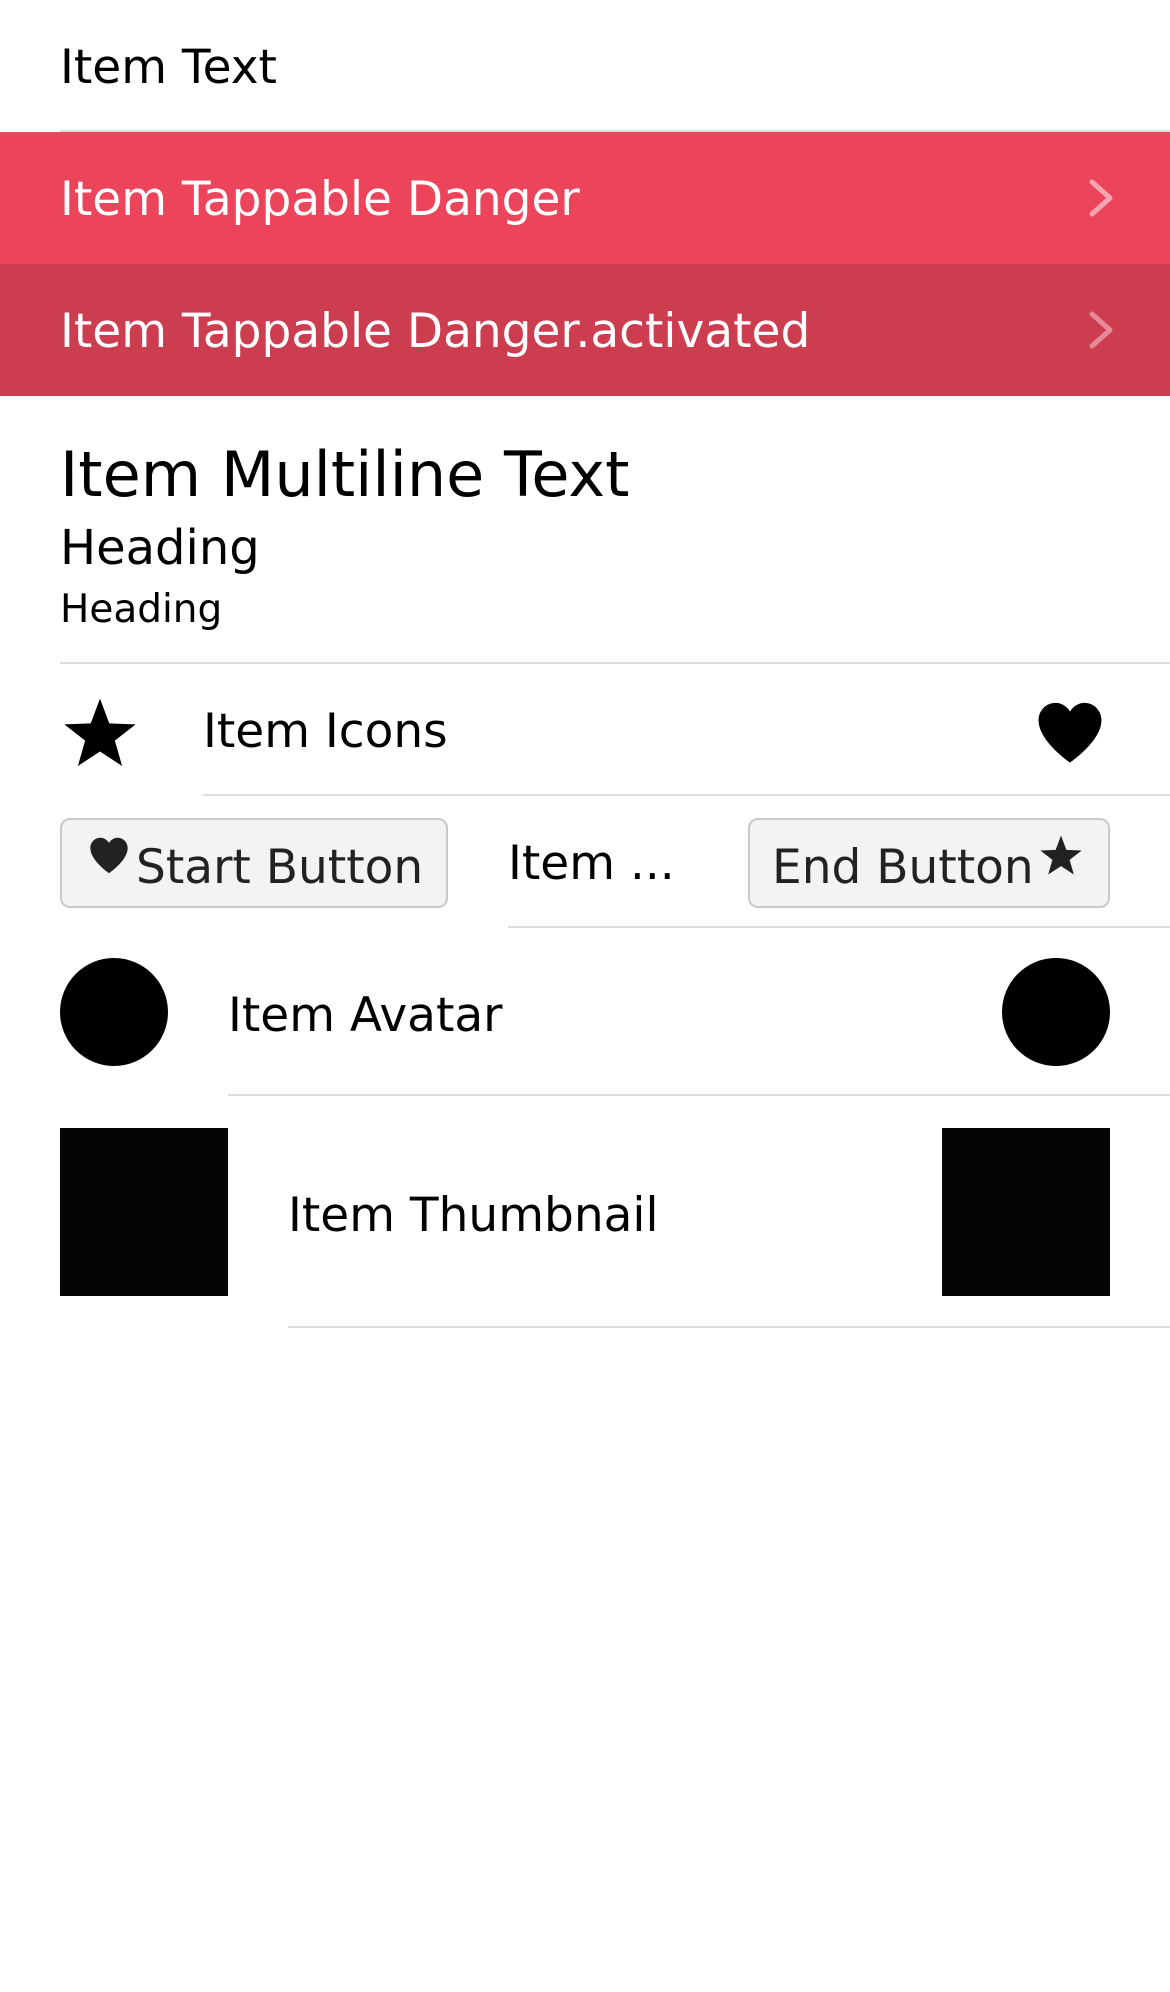 This screenshot has height=1992, width=1170. What do you see at coordinates (1026, 1212) in the screenshot?
I see `thumbnail-end` at bounding box center [1026, 1212].